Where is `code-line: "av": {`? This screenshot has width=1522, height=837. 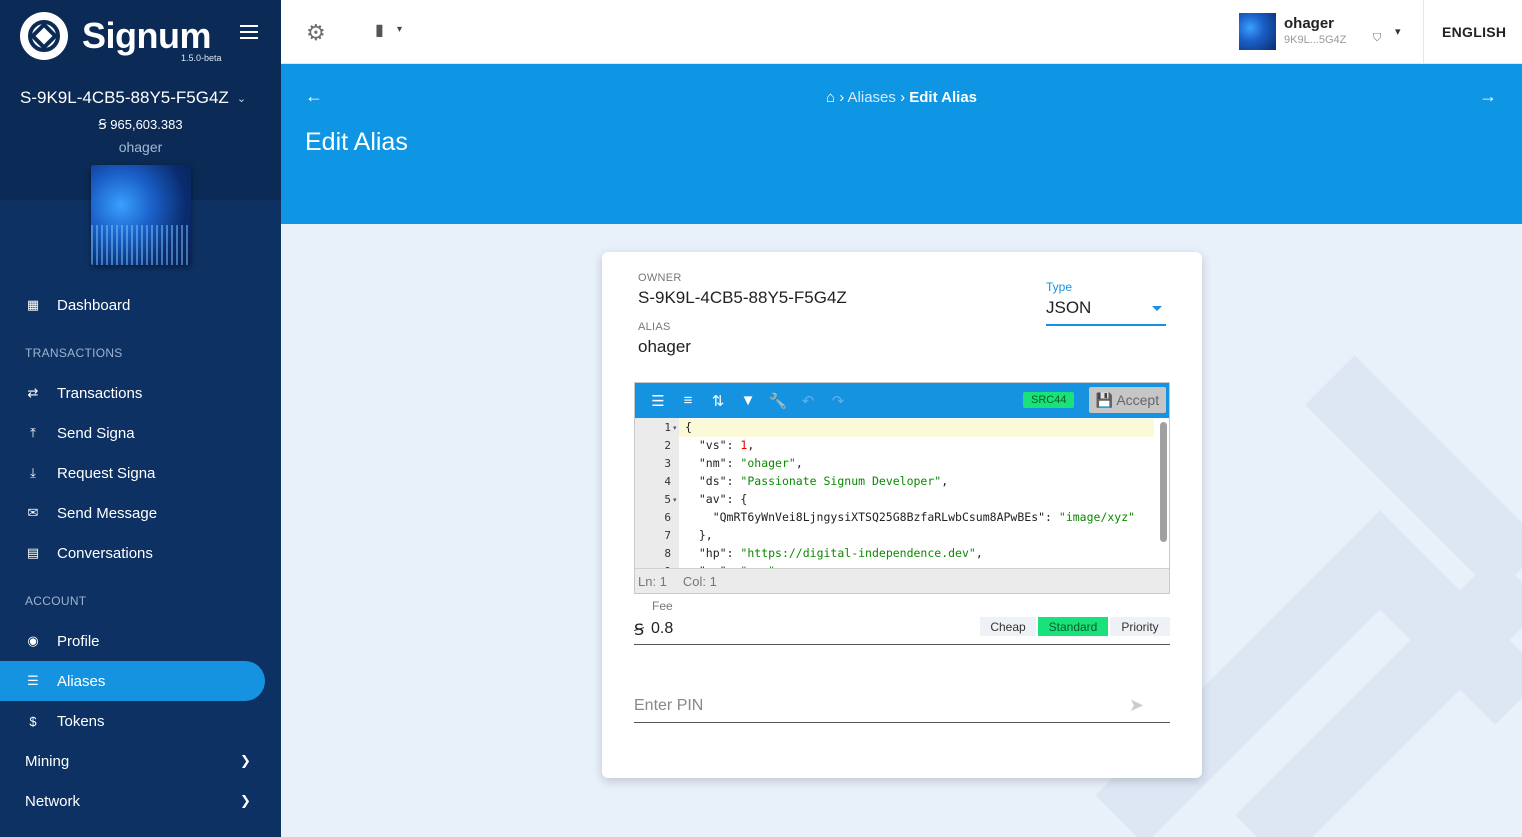 code-line: "av": { is located at coordinates (723, 499).